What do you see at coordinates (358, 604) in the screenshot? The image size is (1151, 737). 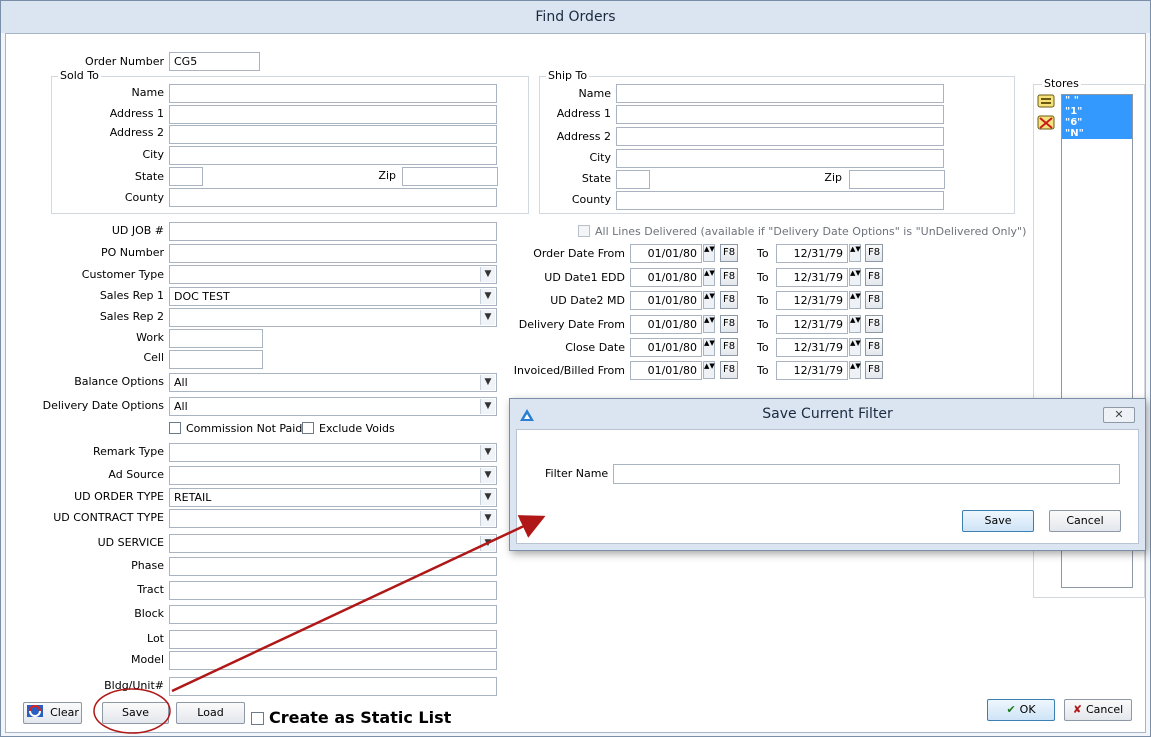 I see `annotation-arrow` at bounding box center [358, 604].